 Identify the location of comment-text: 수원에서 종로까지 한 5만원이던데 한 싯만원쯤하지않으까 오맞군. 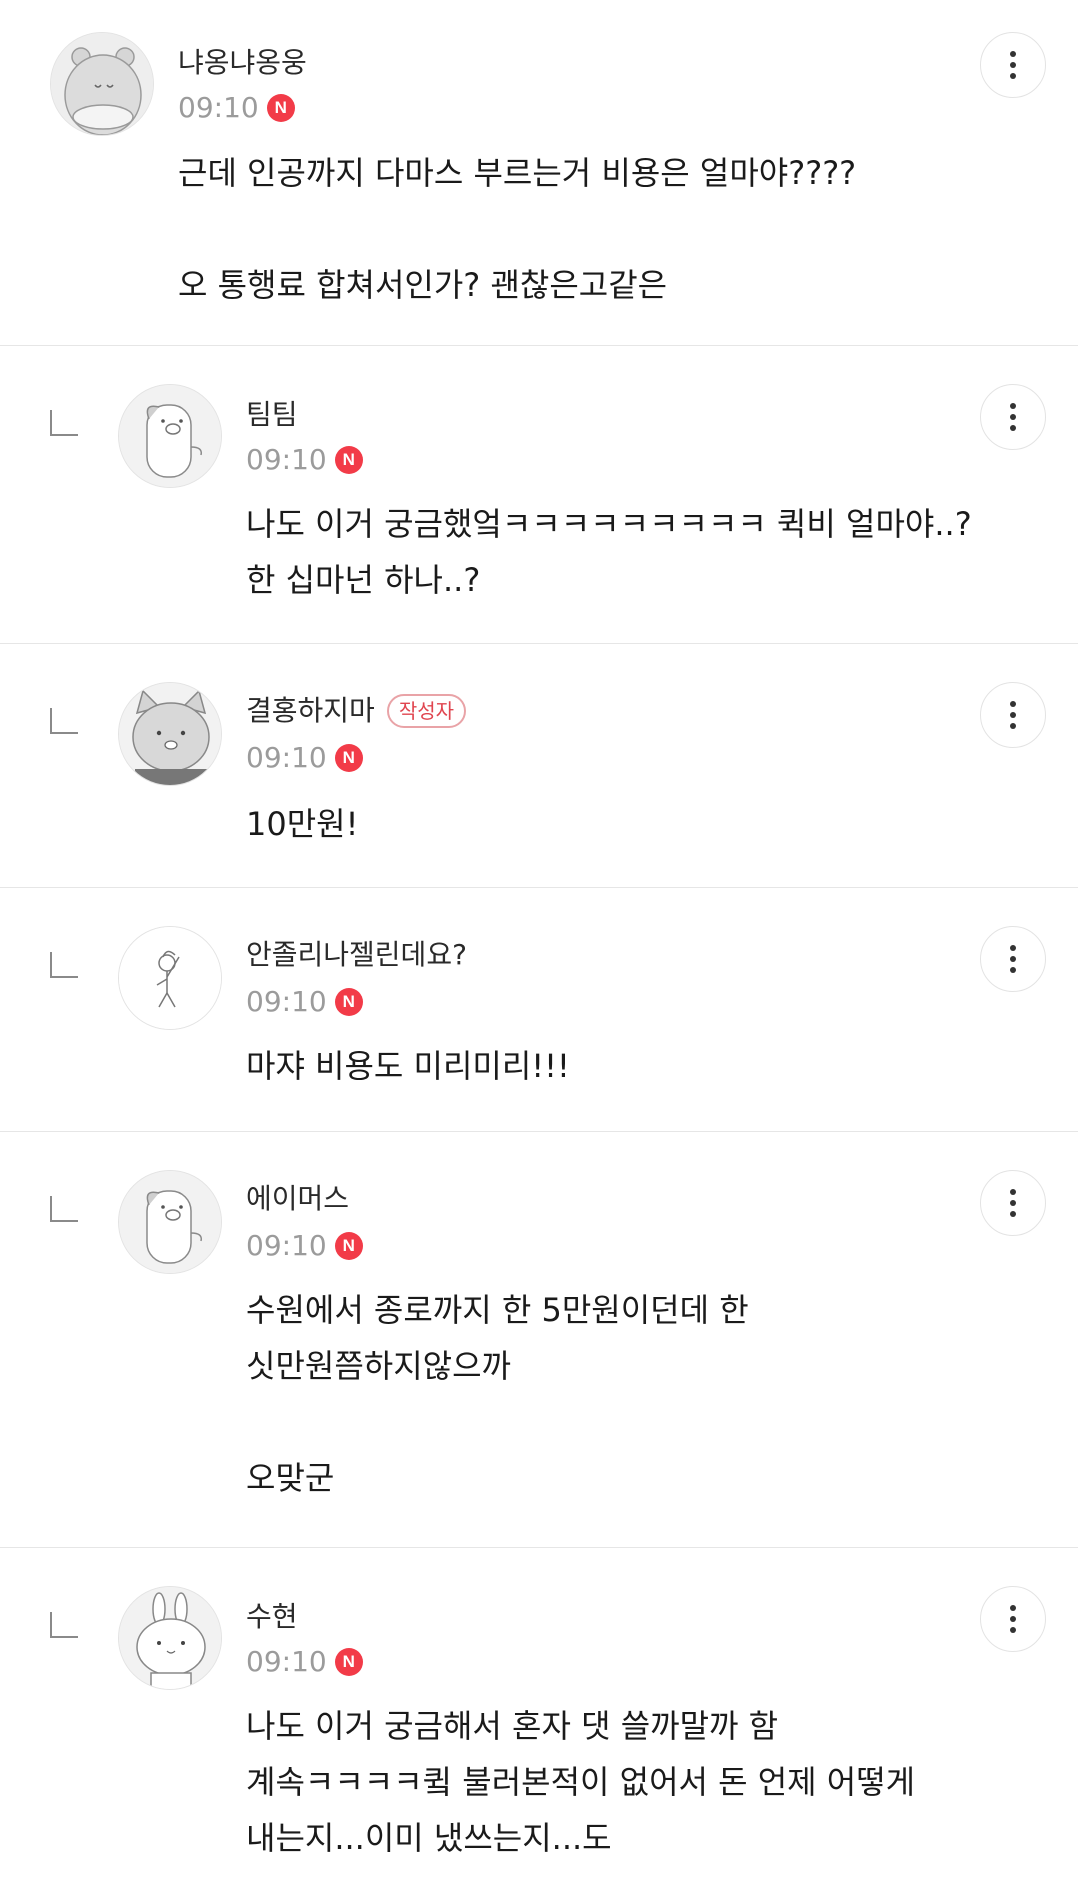
(497, 1394).